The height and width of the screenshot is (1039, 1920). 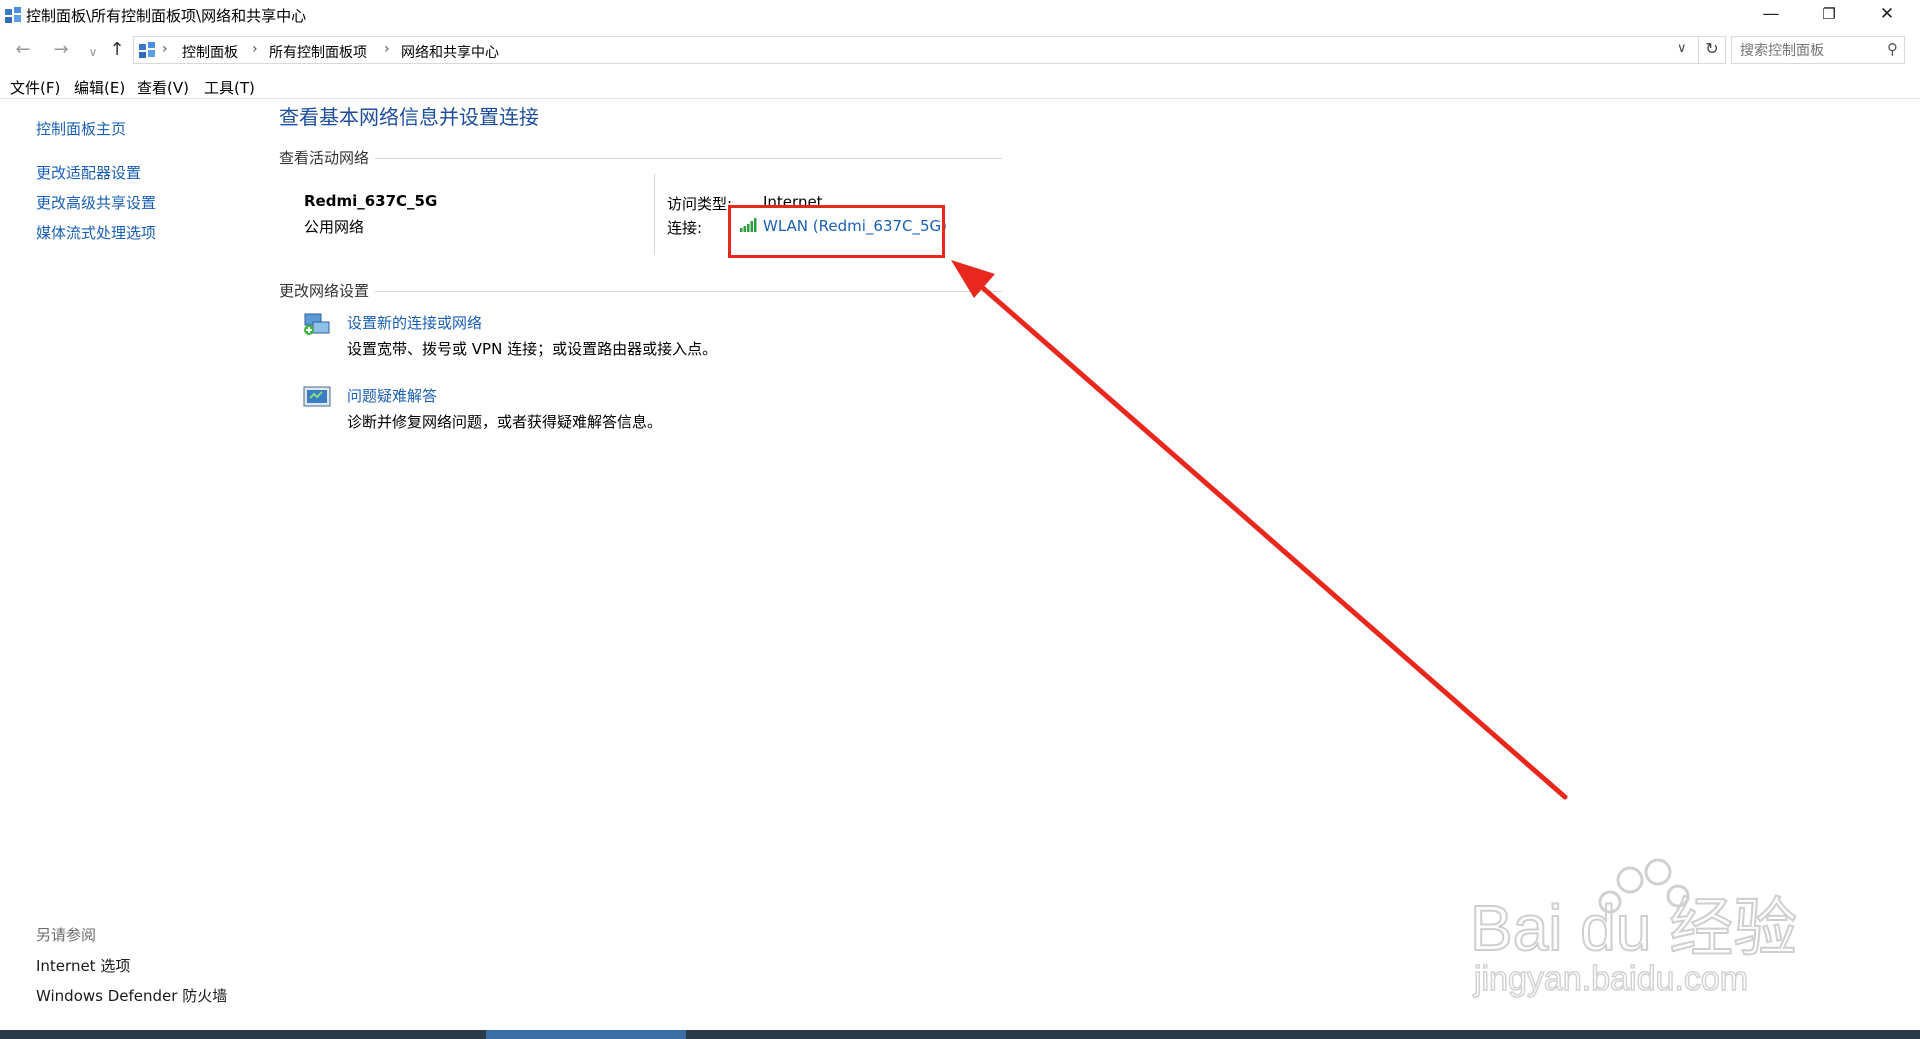 What do you see at coordinates (532, 349) in the screenshot?
I see `setup-new-connection-desc: 设置宽带、拨号或 VPN 连接；或设置路由器或接入点。` at bounding box center [532, 349].